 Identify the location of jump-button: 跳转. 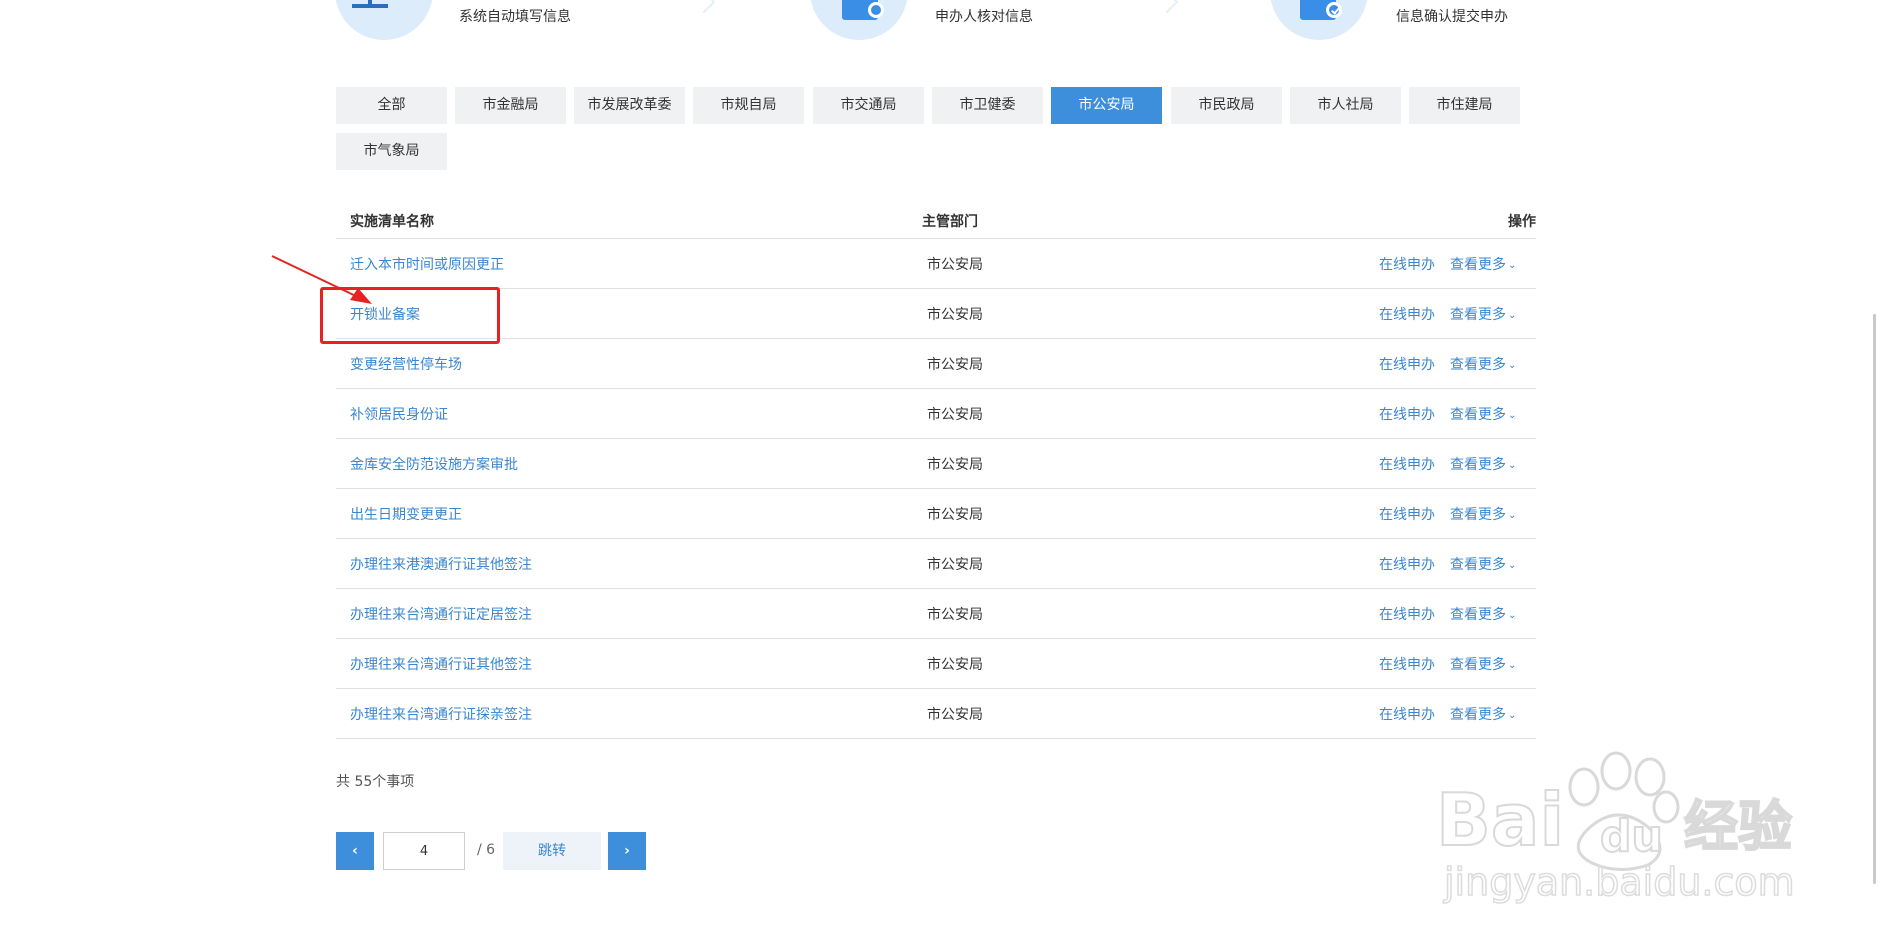
(552, 851).